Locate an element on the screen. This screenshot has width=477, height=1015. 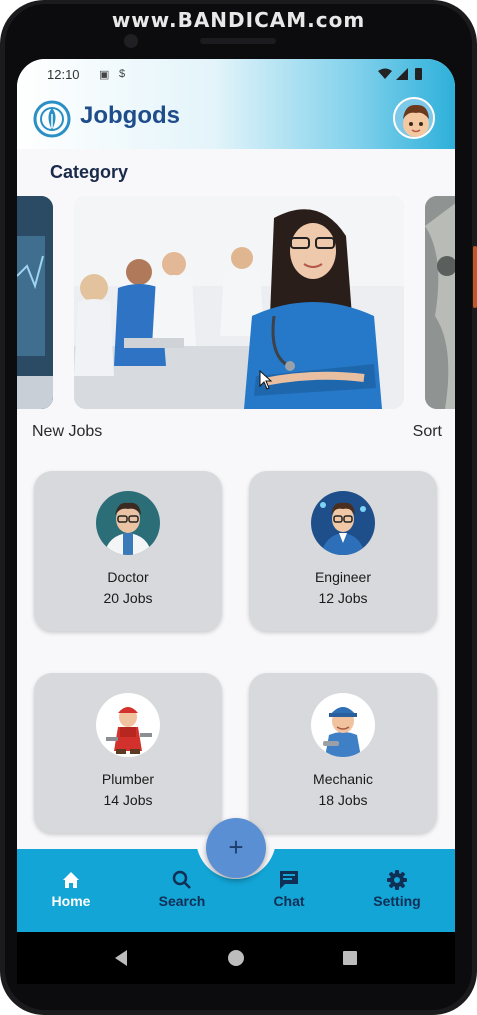
category-card-next is located at coordinates (440, 302).